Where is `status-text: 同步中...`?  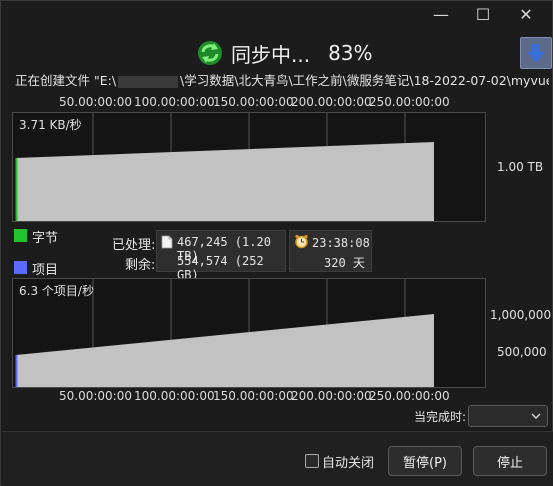 status-text: 同步中... is located at coordinates (271, 54).